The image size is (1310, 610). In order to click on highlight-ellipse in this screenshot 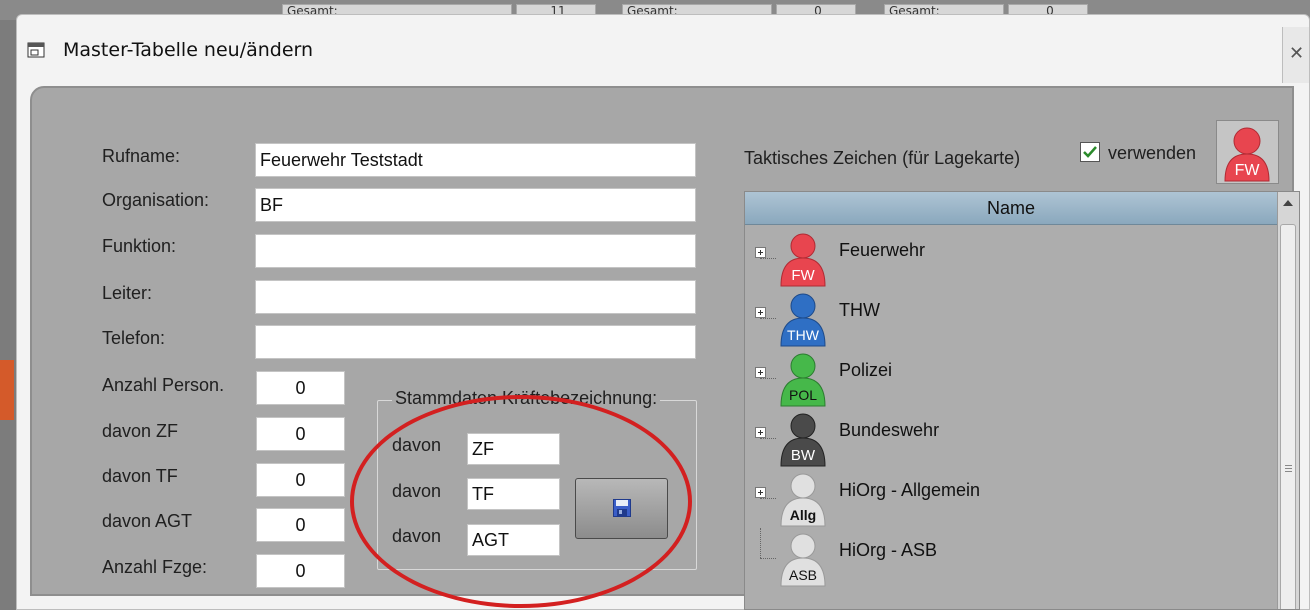, I will do `click(521, 501)`.